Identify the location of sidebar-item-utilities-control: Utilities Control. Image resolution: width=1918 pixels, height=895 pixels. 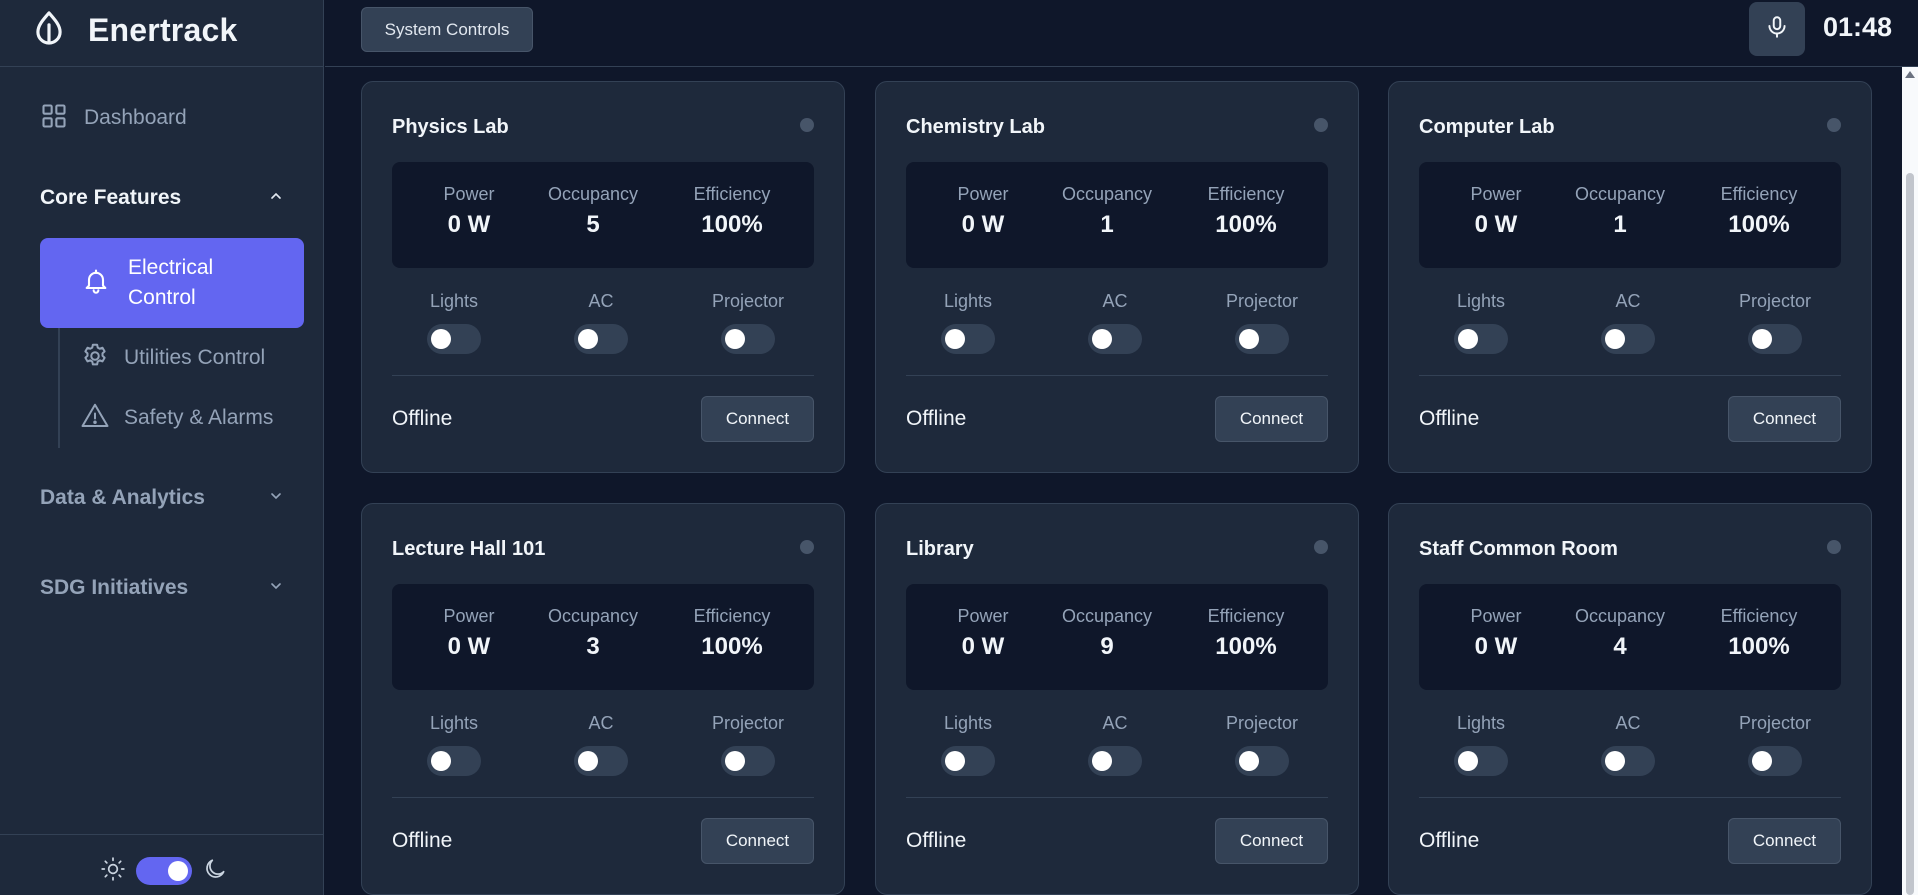
(172, 358).